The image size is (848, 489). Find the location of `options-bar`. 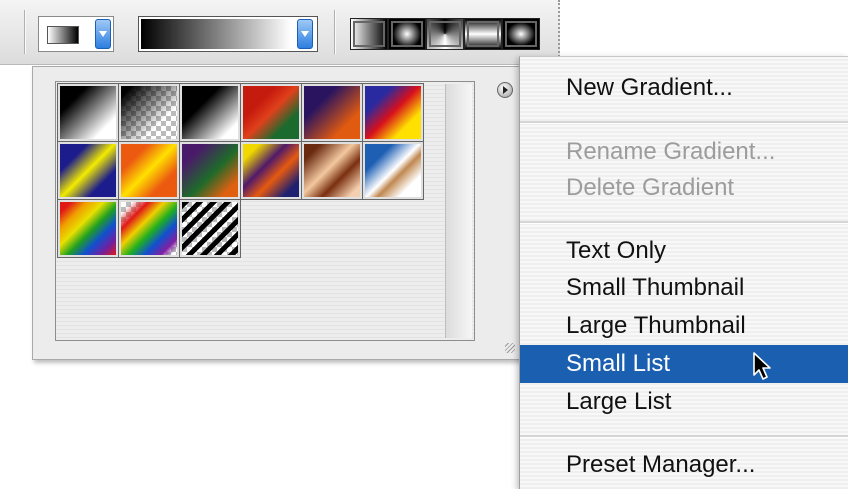

options-bar is located at coordinates (280, 32).